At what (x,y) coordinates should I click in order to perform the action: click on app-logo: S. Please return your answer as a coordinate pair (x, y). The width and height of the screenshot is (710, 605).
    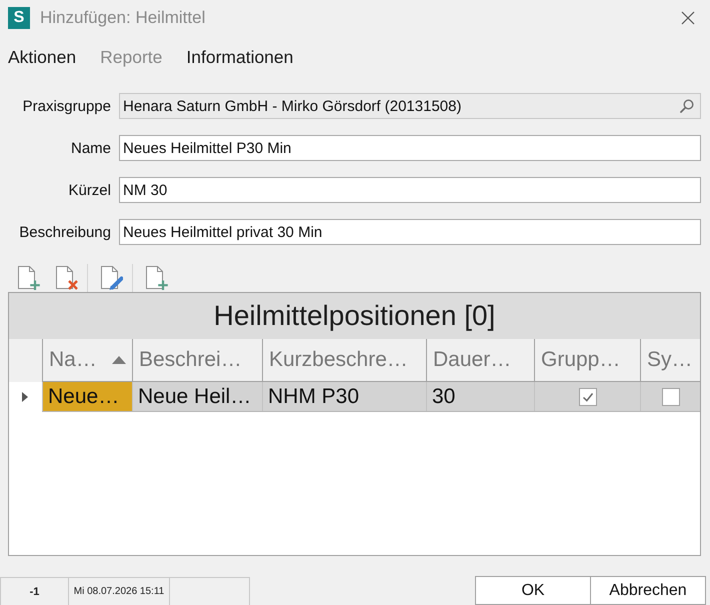
    Looking at the image, I should click on (19, 18).